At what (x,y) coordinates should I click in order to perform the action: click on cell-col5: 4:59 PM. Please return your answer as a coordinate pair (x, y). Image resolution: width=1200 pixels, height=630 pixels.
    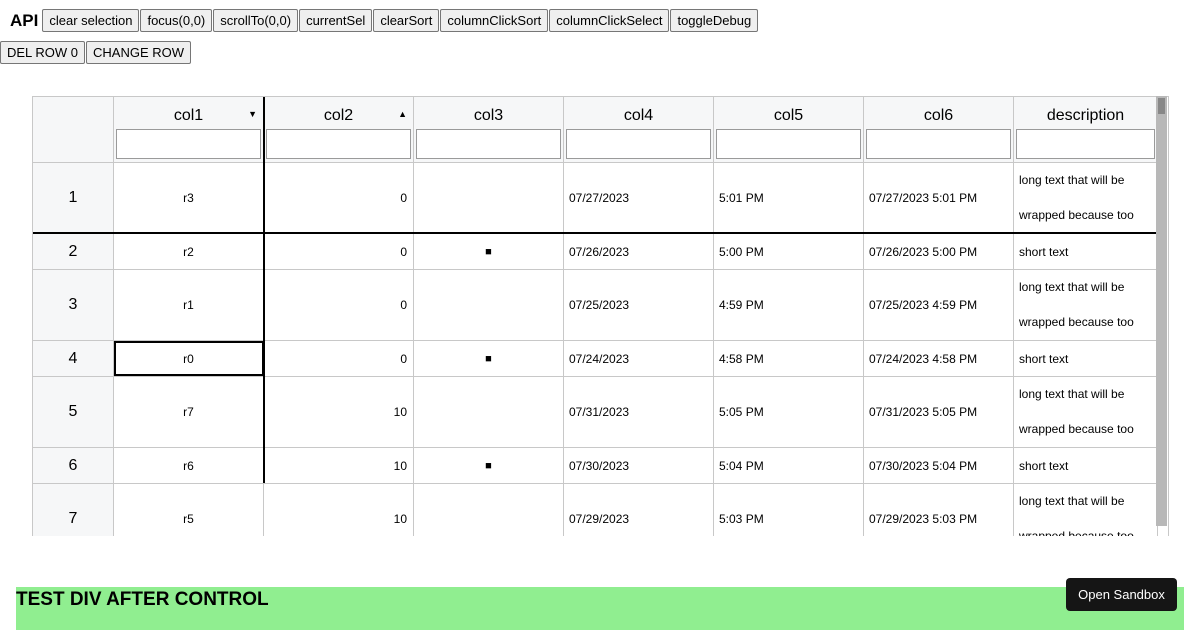
    Looking at the image, I should click on (789, 305).